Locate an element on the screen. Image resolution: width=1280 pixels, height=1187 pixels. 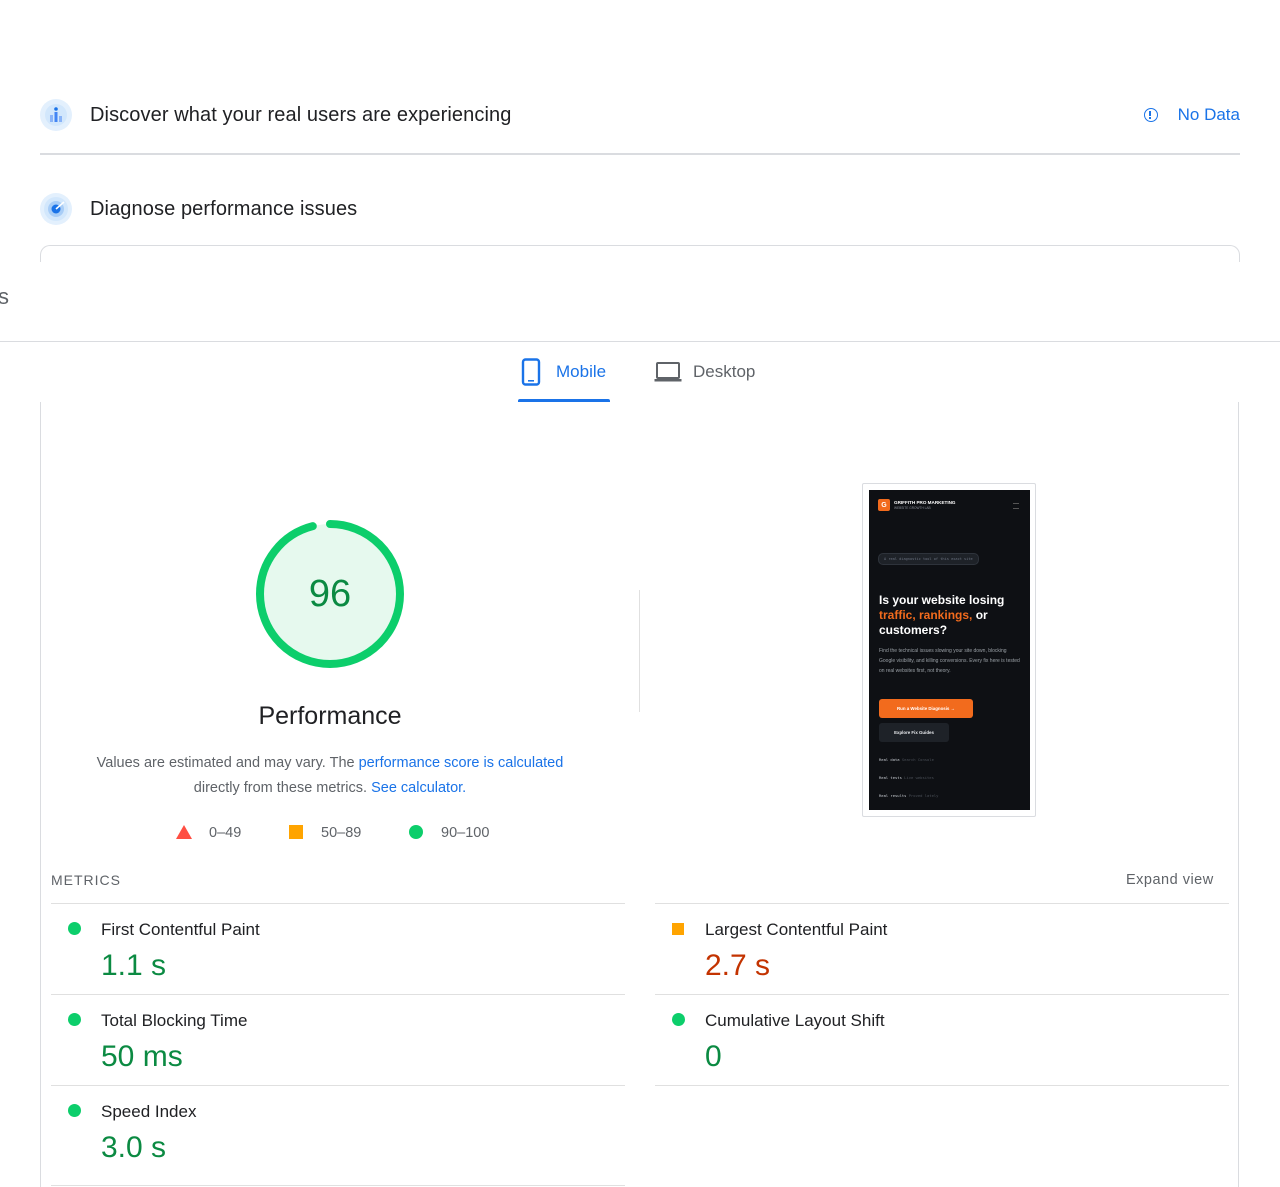
no-data-label: No Data is located at coordinates (1208, 114).